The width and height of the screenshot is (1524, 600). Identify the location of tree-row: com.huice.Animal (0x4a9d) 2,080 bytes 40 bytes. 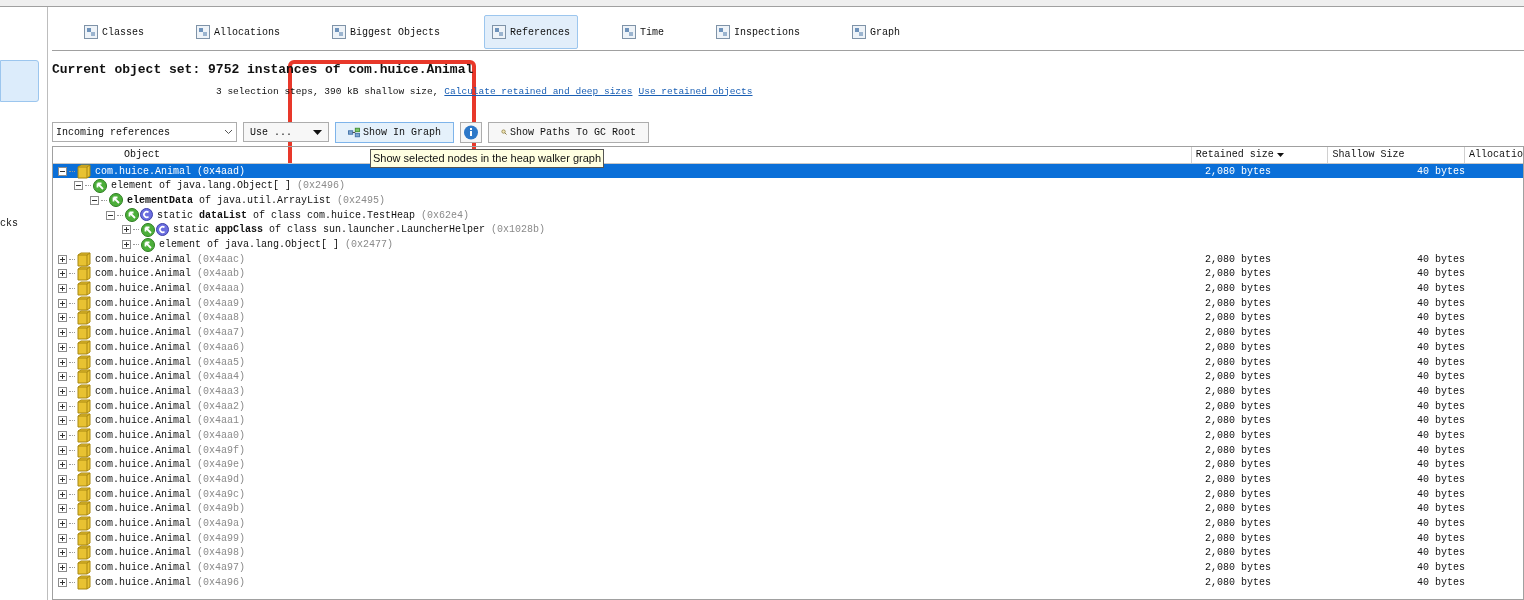
(788, 479).